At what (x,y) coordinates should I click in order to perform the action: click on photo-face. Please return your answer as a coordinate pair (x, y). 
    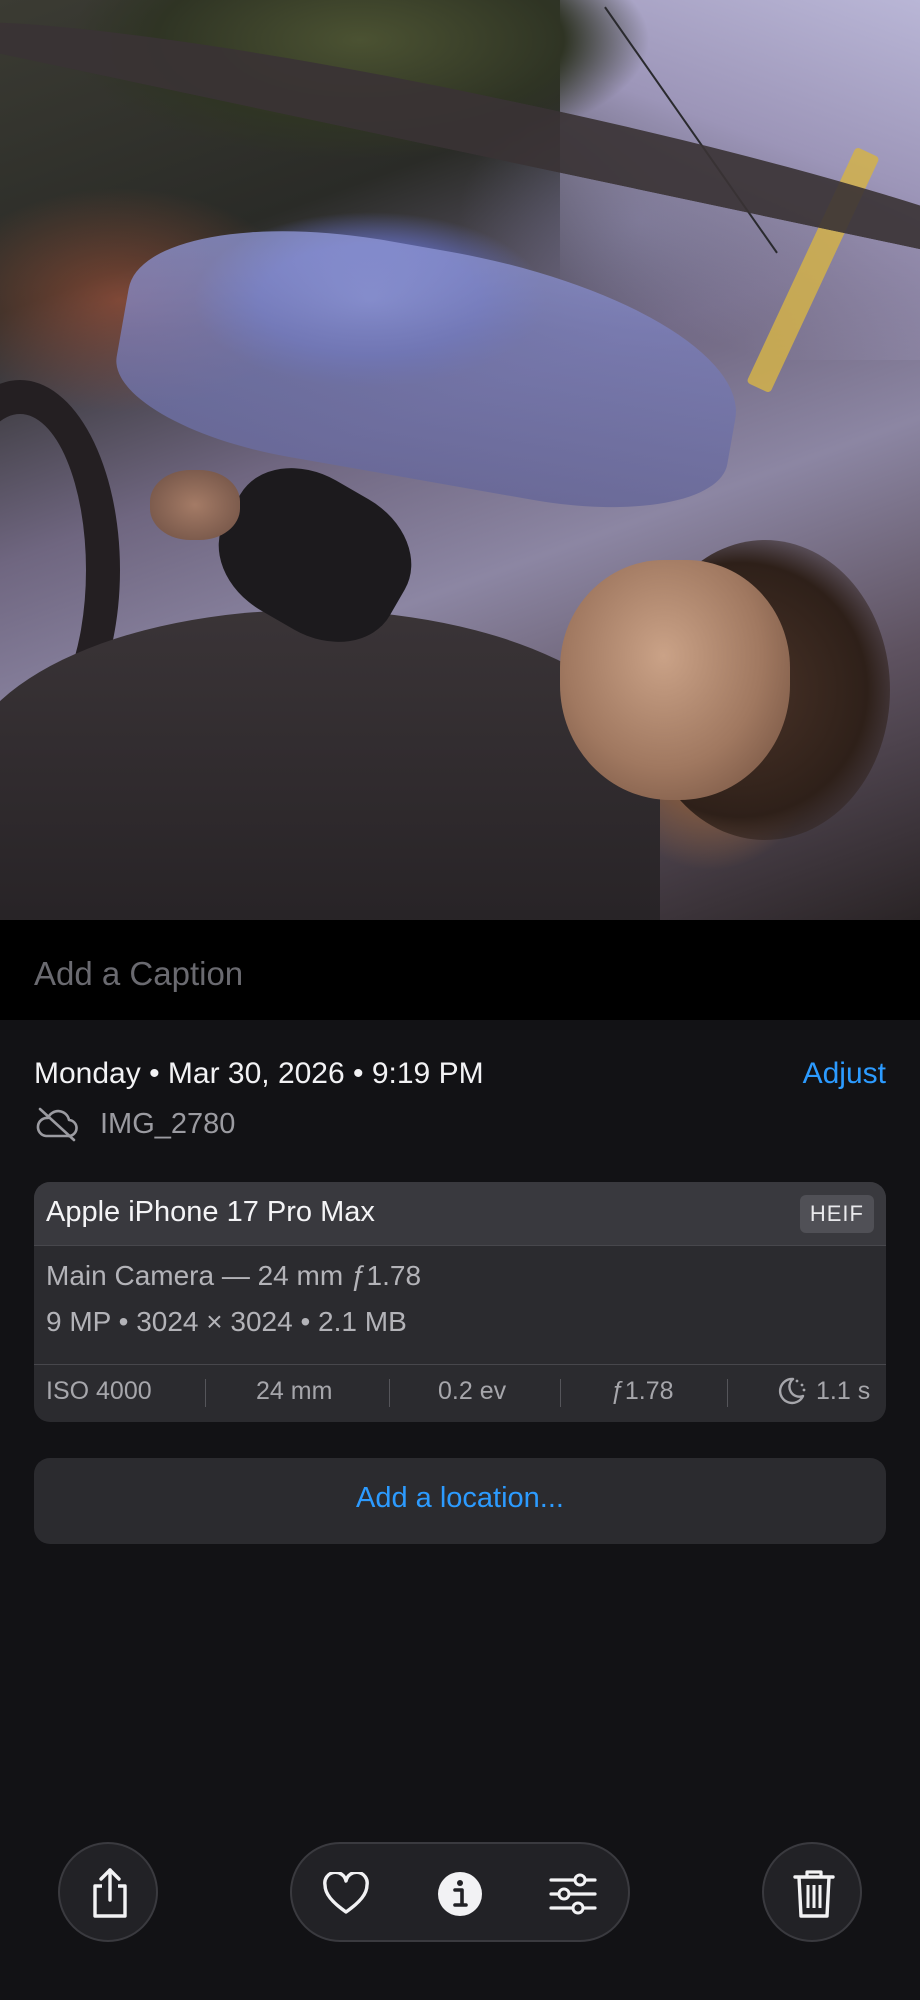
    Looking at the image, I should click on (675, 680).